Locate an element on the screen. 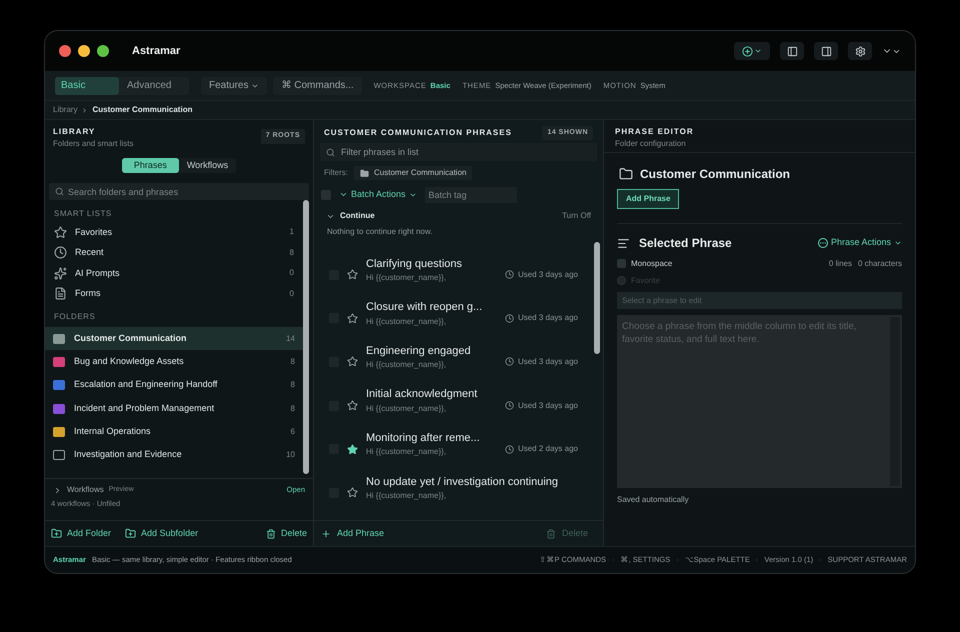  empty-message: Nothing to continue right now. is located at coordinates (380, 232).